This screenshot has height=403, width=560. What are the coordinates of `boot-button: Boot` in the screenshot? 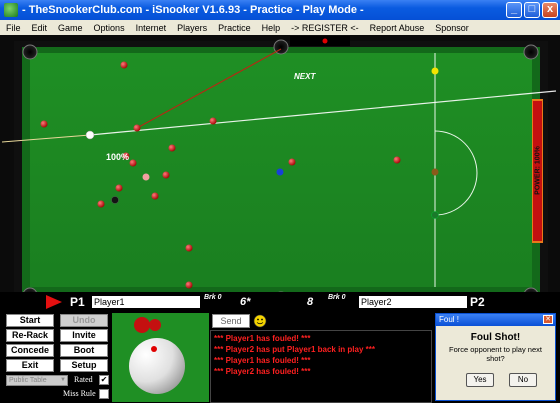 It's located at (84, 350).